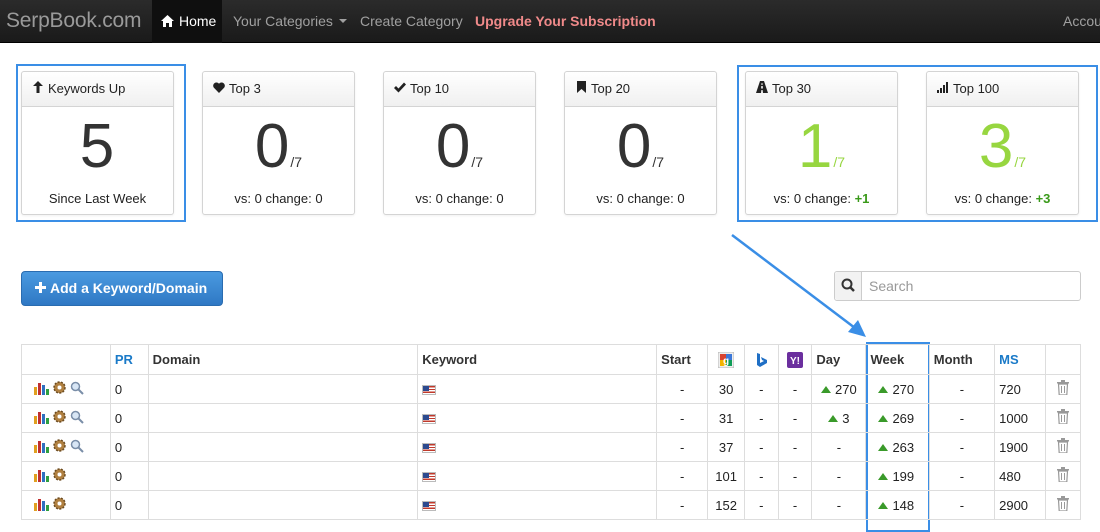  What do you see at coordinates (971, 286) in the screenshot?
I see `search-input` at bounding box center [971, 286].